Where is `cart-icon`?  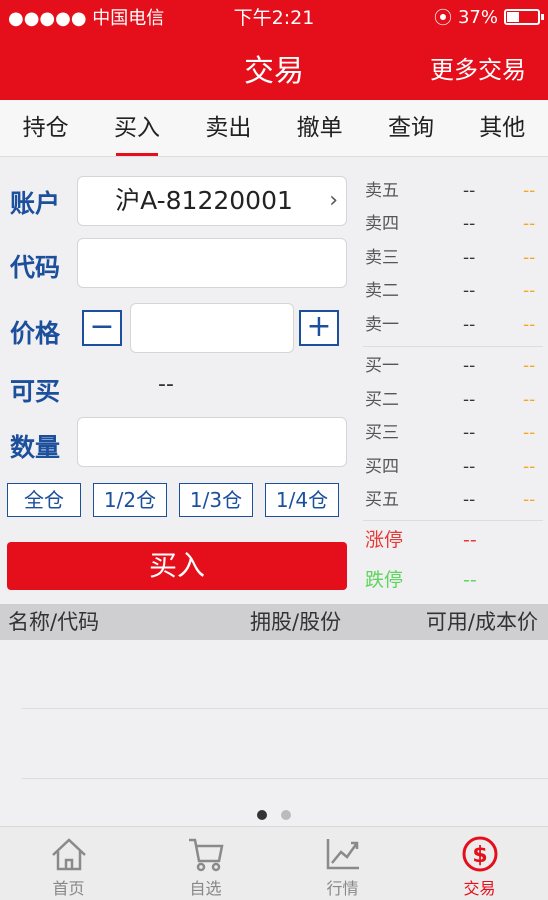
cart-icon is located at coordinates (206, 855).